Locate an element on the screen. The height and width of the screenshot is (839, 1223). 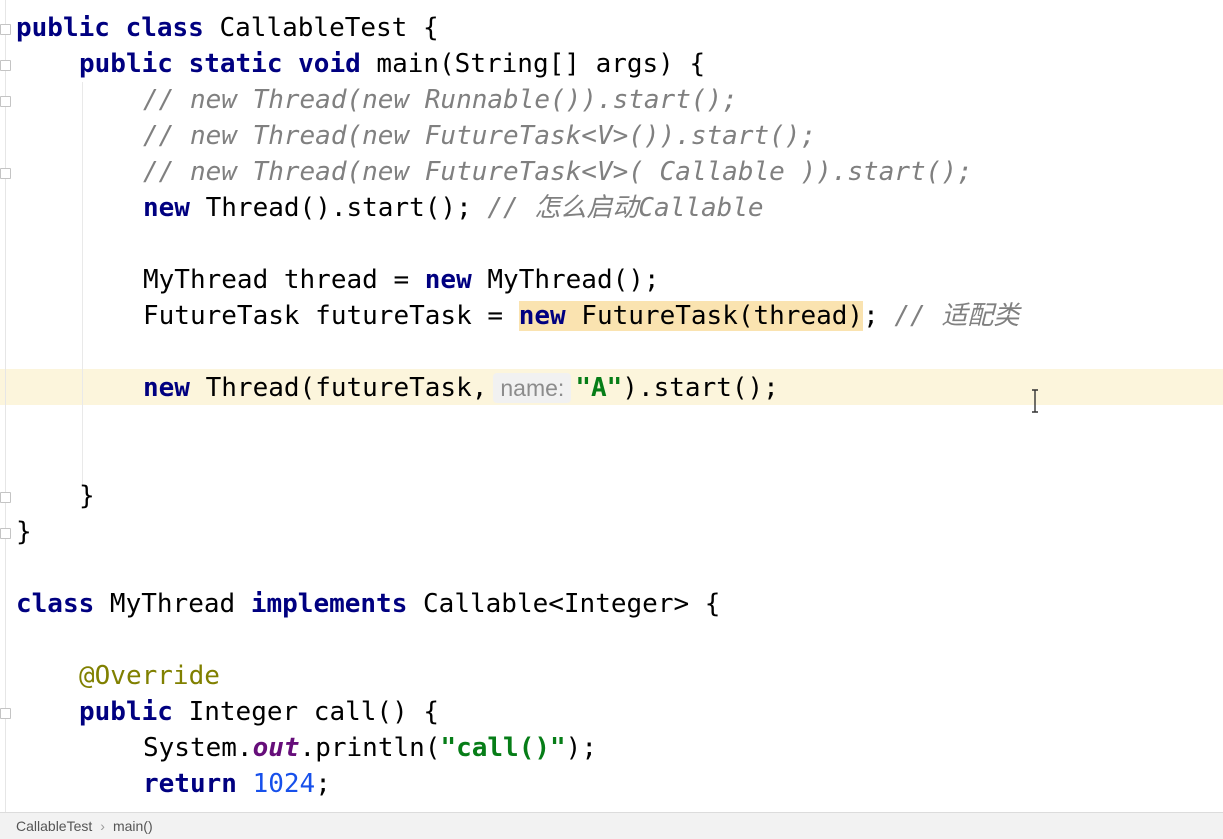
code-text: Thread().start(); is located at coordinates (338, 208).